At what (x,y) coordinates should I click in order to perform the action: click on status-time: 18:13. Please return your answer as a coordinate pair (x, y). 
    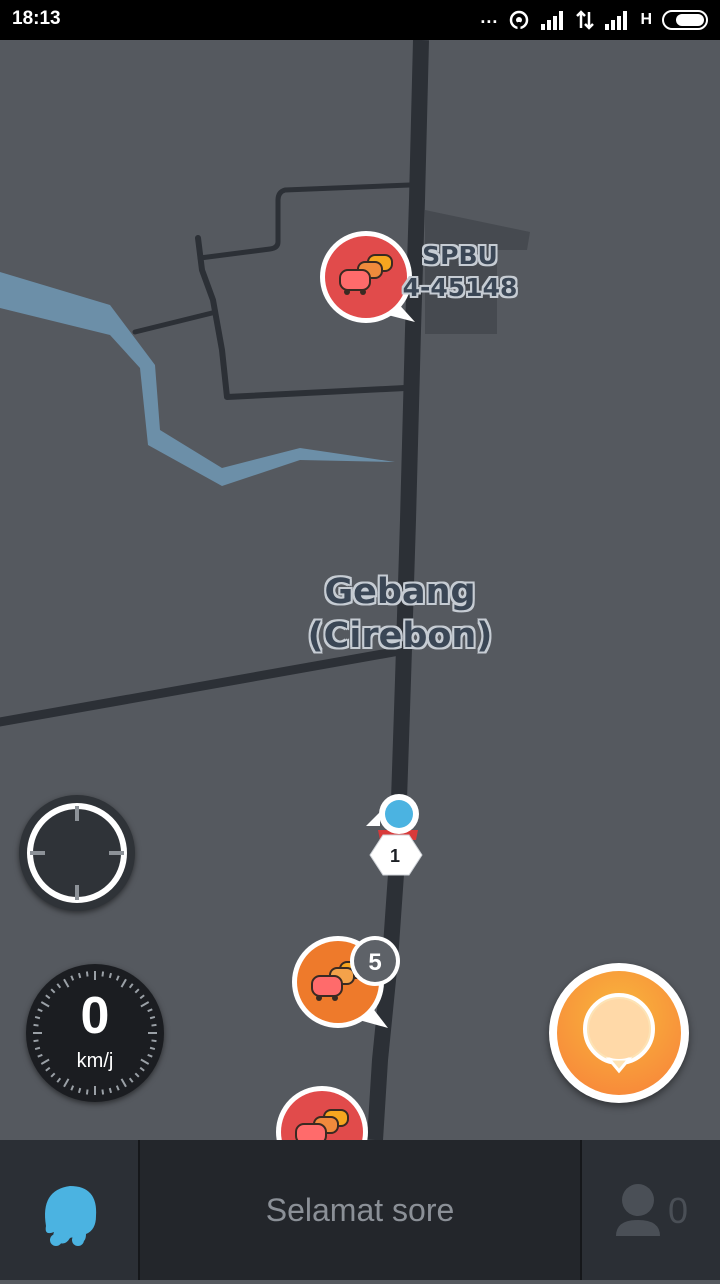
    Looking at the image, I should click on (36, 18).